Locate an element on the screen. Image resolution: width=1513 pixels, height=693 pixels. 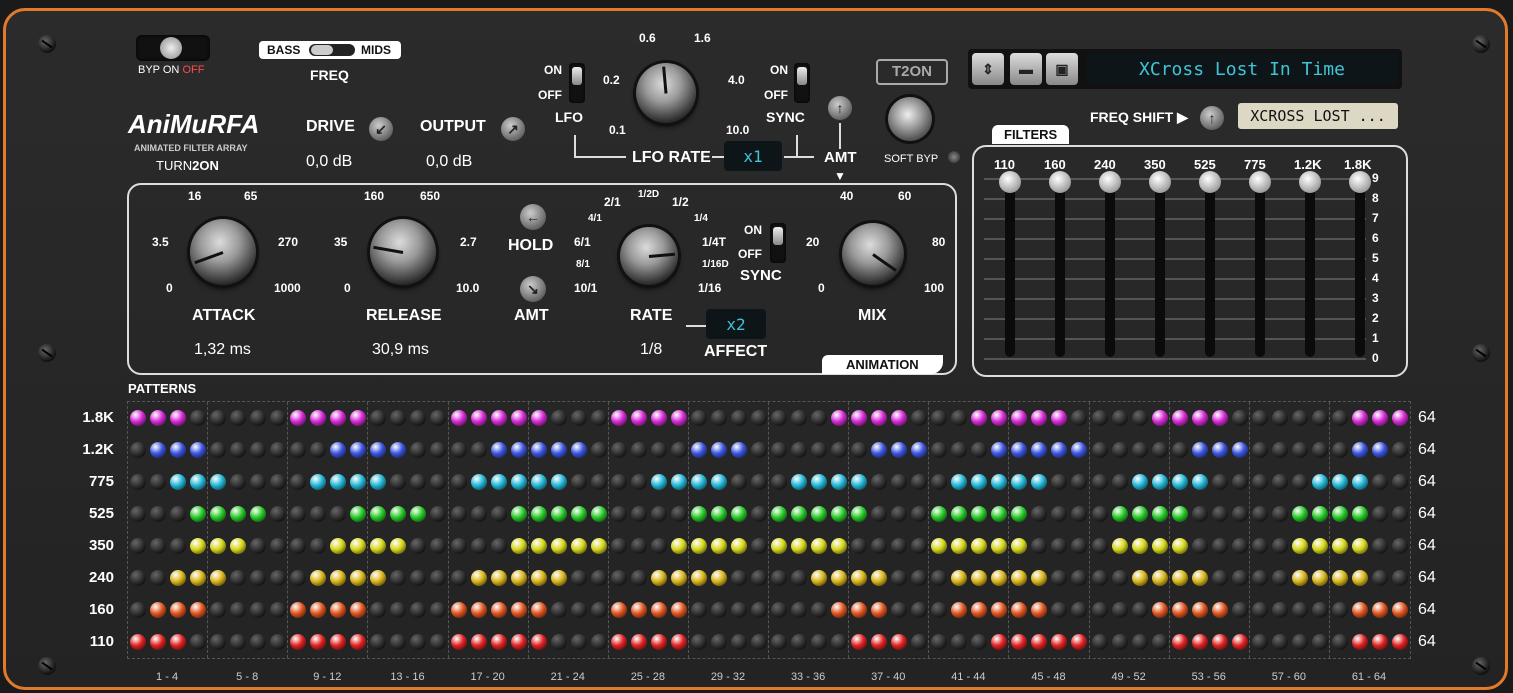
attack-knob is located at coordinates (223, 252).